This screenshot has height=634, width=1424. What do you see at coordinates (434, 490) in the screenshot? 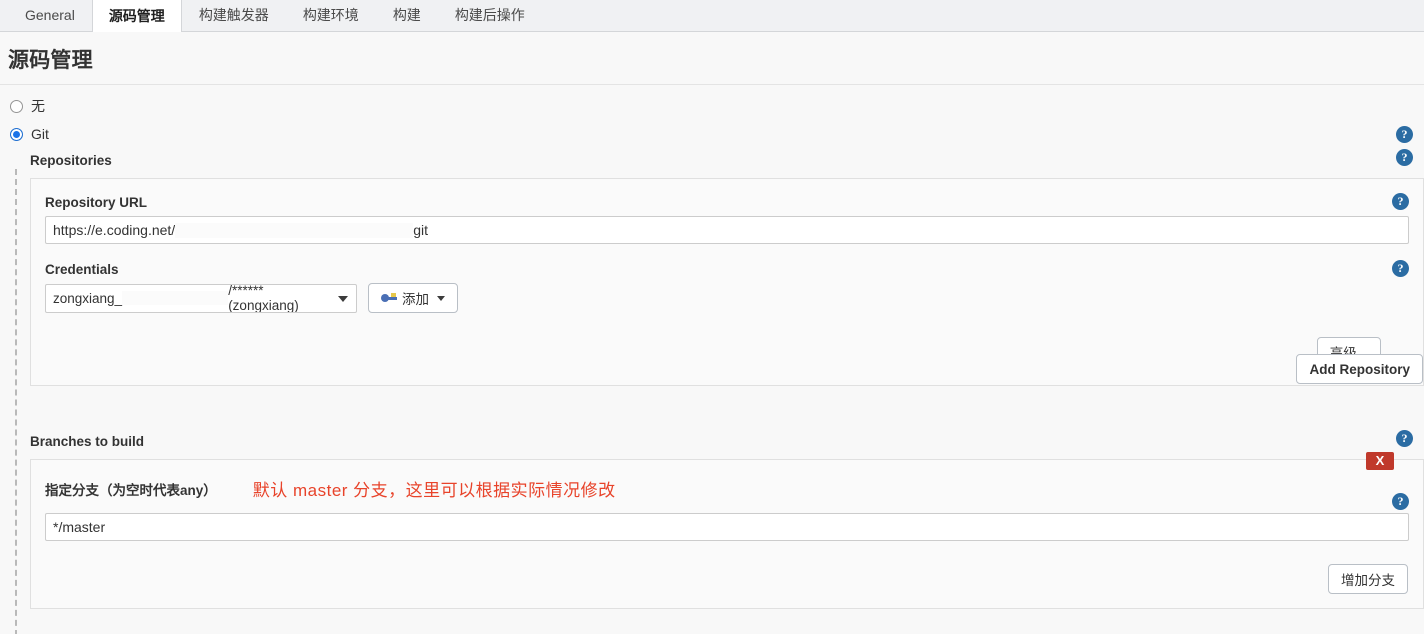
I see `branch-annotation: 默认 master 分支，这里可以根据实际情况修改` at bounding box center [434, 490].